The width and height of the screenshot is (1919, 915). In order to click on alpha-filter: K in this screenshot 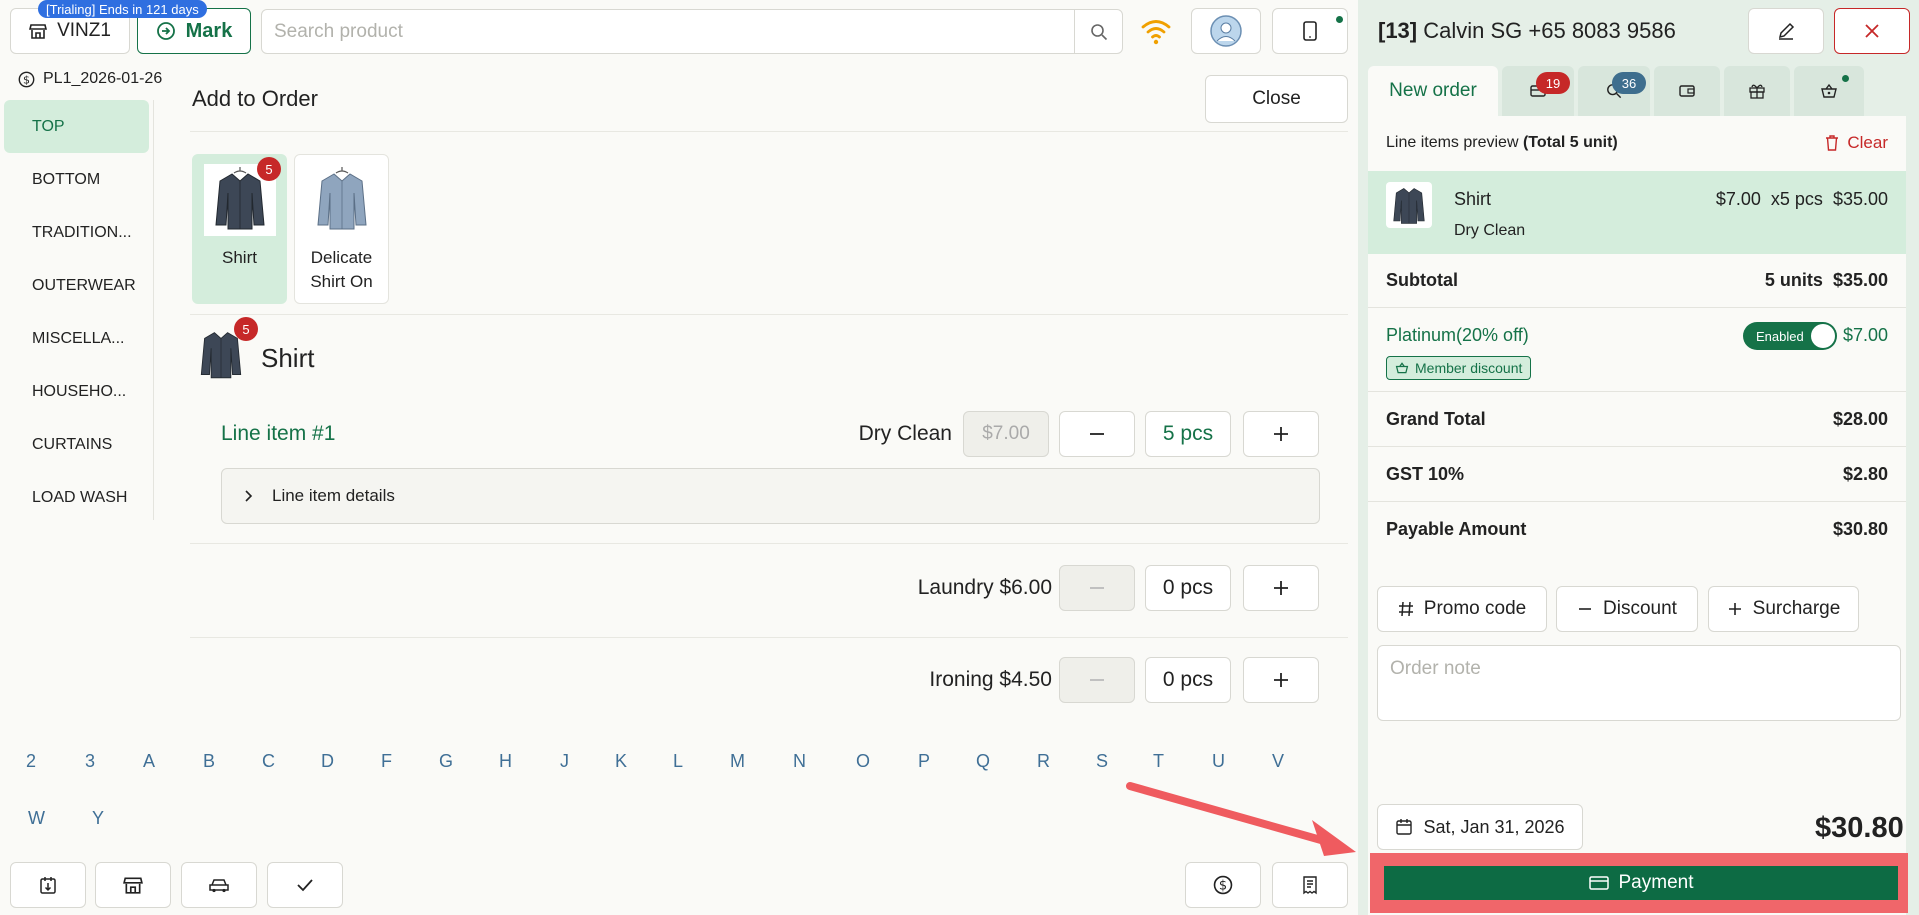, I will do `click(621, 761)`.